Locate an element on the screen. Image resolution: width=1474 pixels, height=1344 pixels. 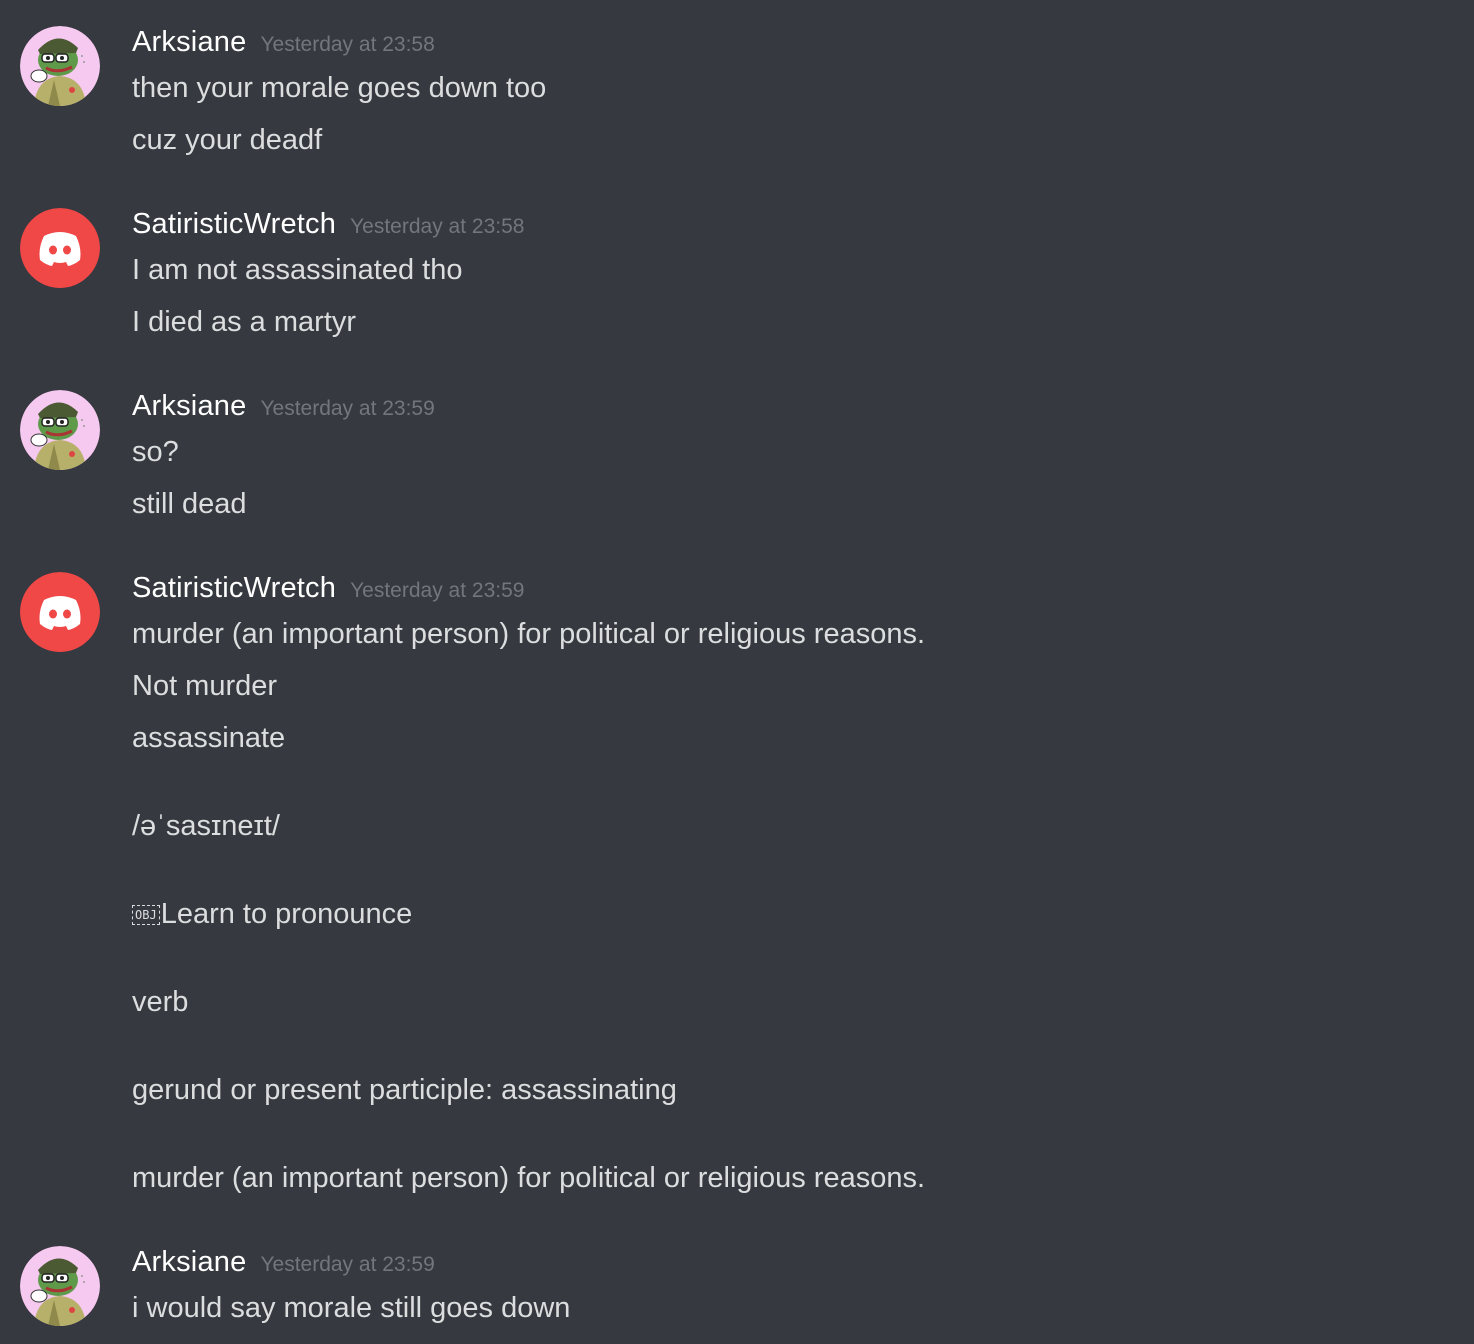
message-text: then your morale goes down too is located at coordinates (339, 88).